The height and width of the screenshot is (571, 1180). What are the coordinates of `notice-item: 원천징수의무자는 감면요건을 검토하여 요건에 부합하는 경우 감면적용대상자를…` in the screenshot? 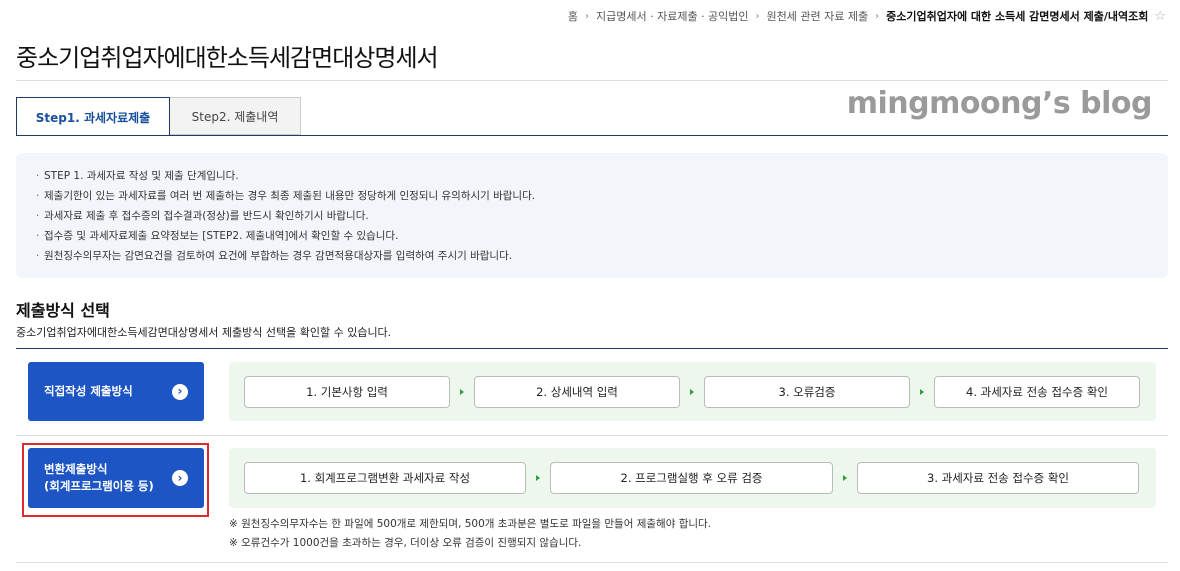 It's located at (592, 256).